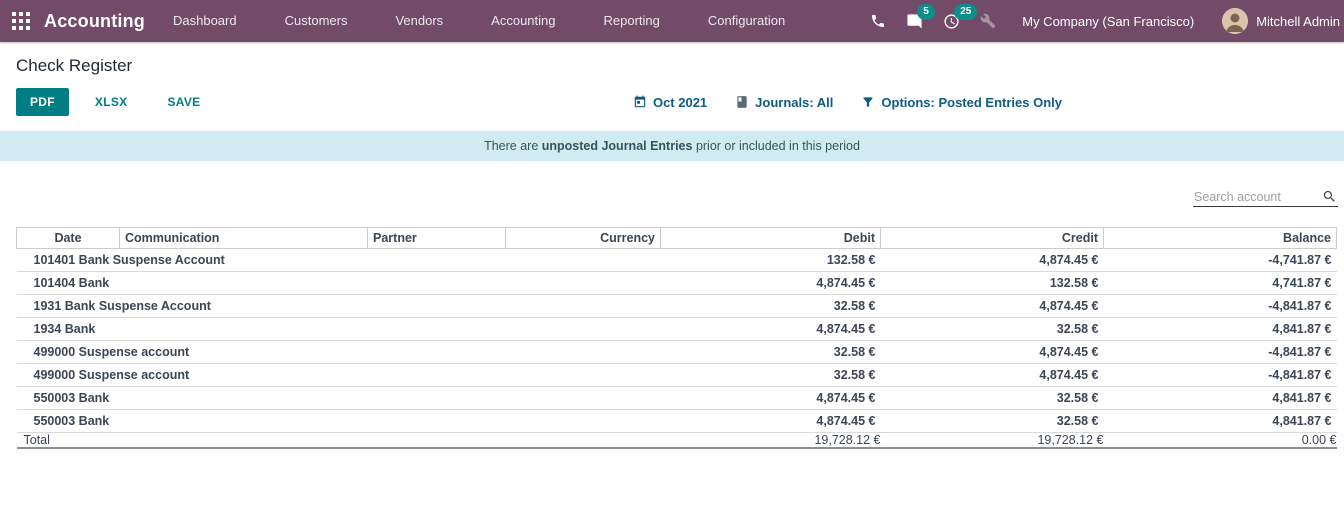  I want to click on user-menu: Mitchell Admin, so click(1281, 21).